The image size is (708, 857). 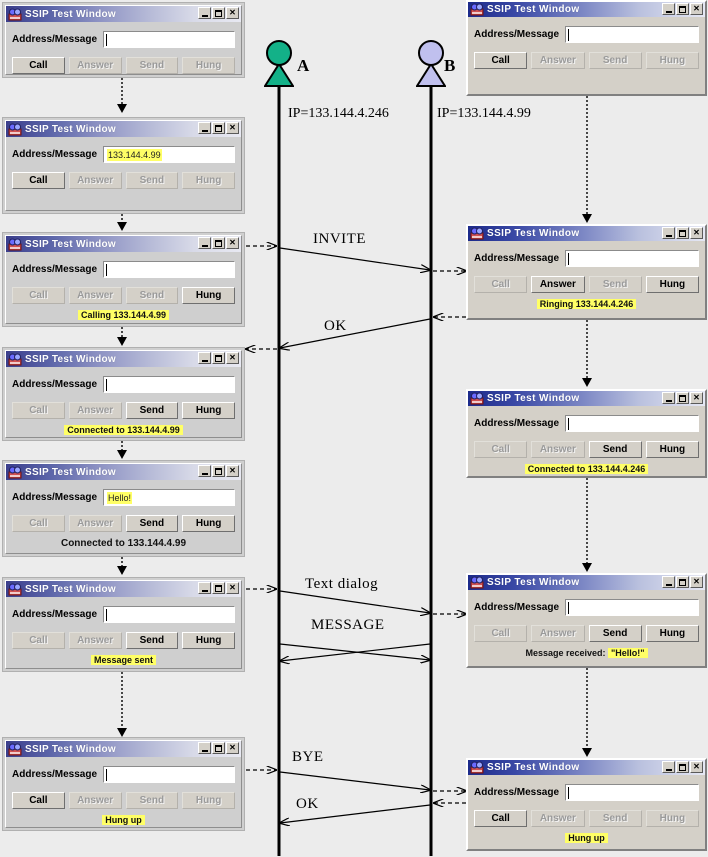 I want to click on action-buttons-row: Call Answer Send Hung, so click(x=586, y=449).